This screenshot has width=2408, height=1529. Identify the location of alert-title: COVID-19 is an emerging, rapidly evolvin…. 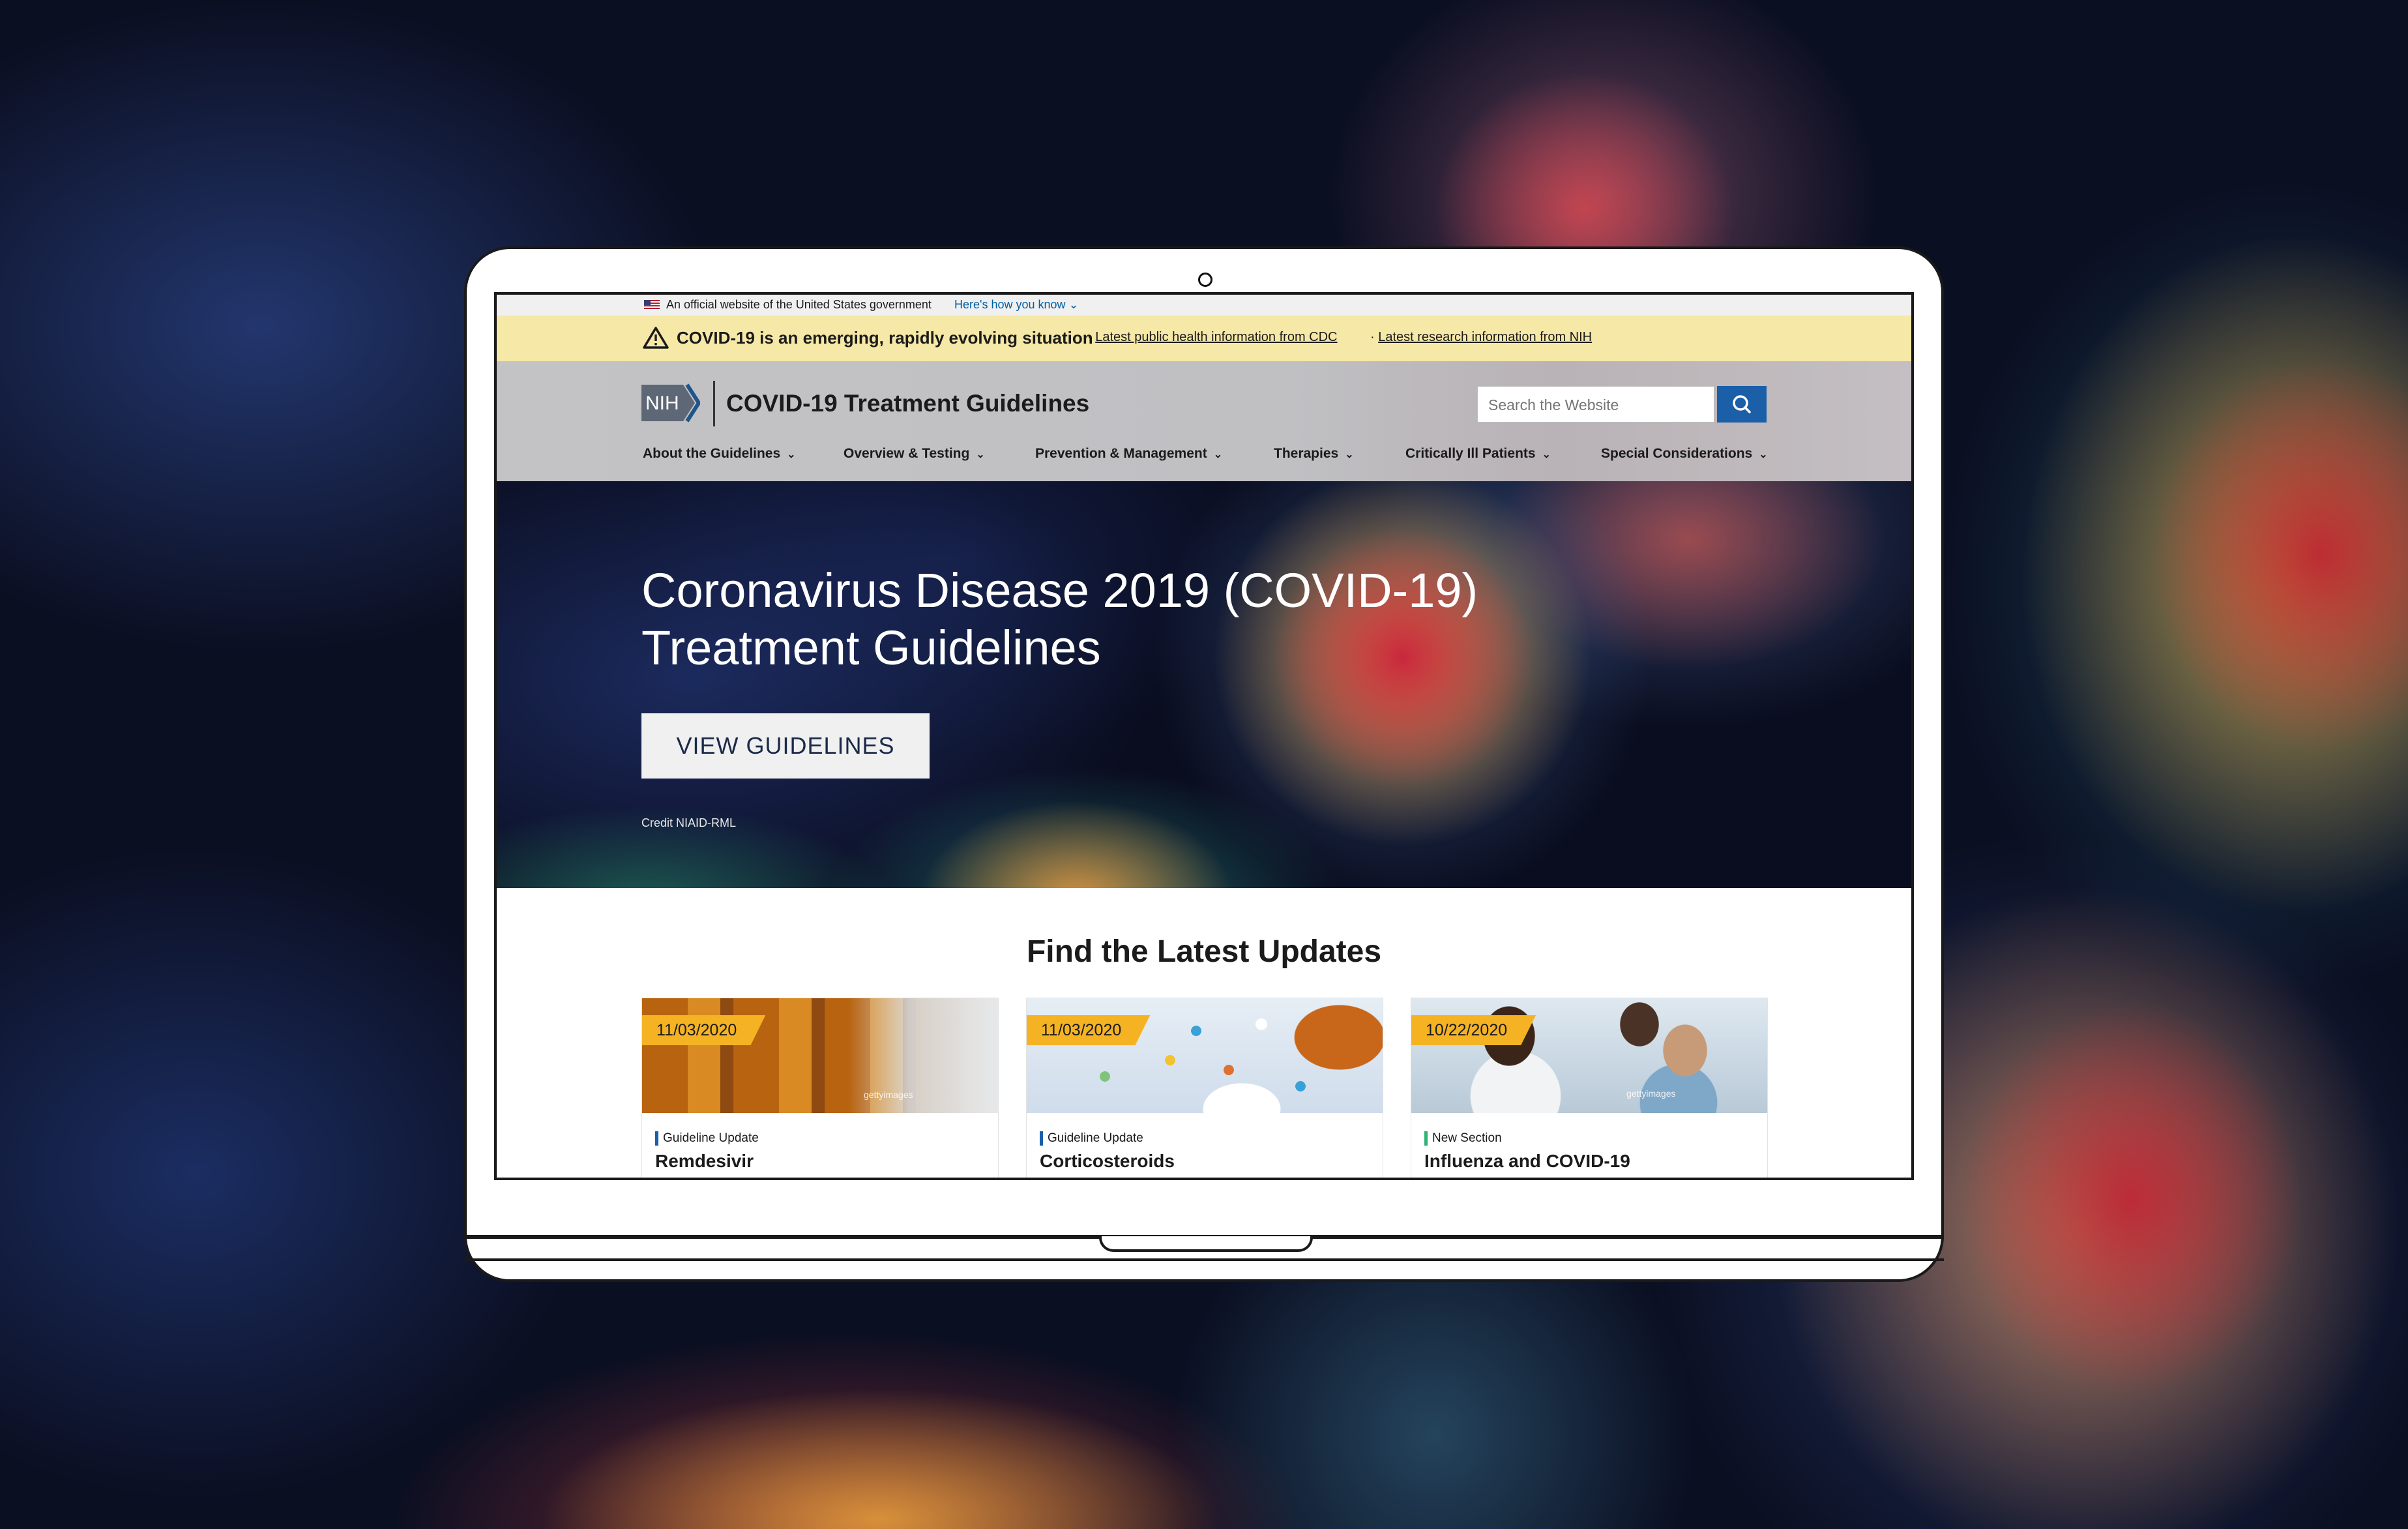
(885, 338).